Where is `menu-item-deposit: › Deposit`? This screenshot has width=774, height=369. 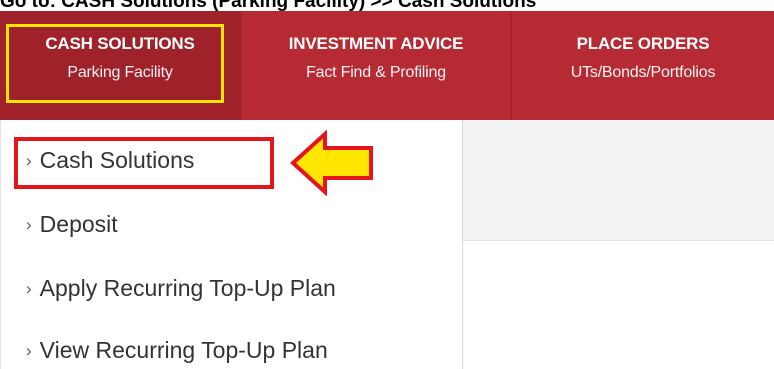 menu-item-deposit: › Deposit is located at coordinates (72, 224).